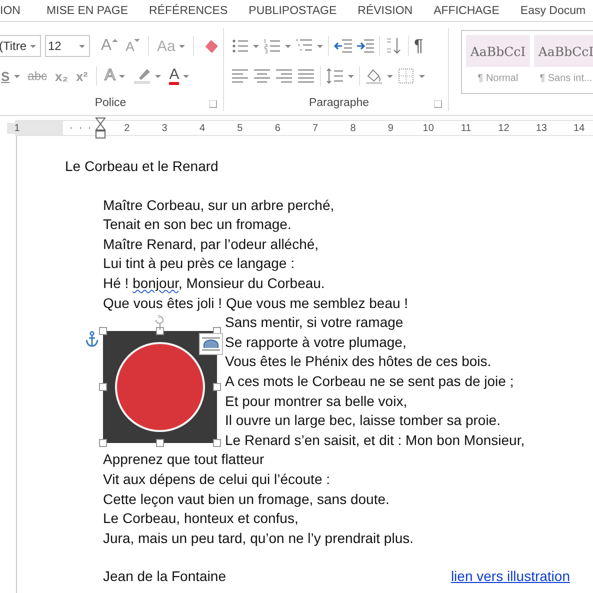  What do you see at coordinates (292, 10) in the screenshot?
I see `ribbon-tab: PUBLIPOSTAGE` at bounding box center [292, 10].